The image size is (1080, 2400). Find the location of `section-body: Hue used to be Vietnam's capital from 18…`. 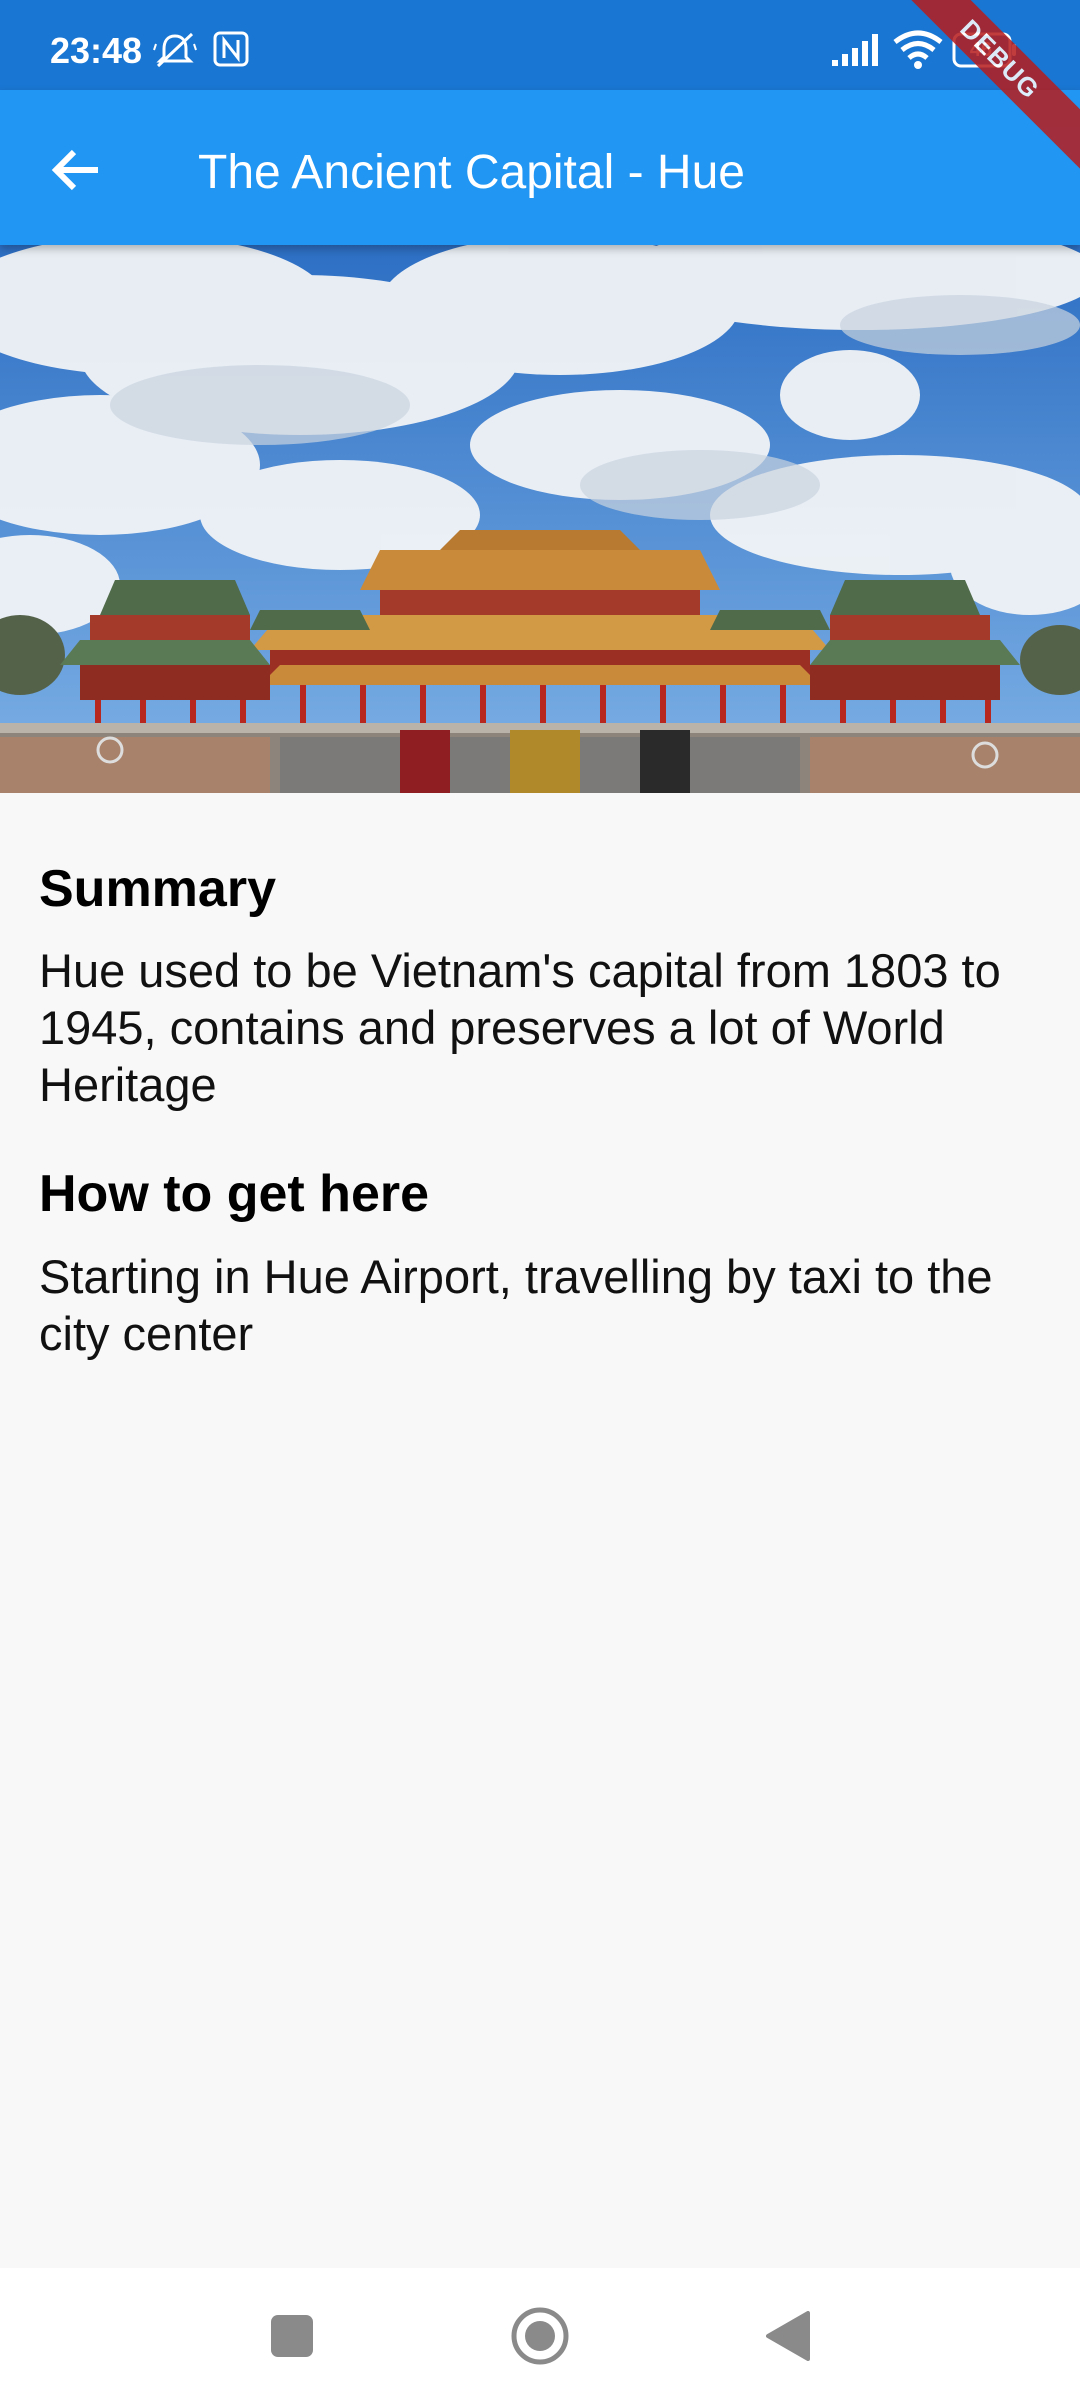

section-body: Hue used to be Vietnam's capital from 18… is located at coordinates (520, 1028).